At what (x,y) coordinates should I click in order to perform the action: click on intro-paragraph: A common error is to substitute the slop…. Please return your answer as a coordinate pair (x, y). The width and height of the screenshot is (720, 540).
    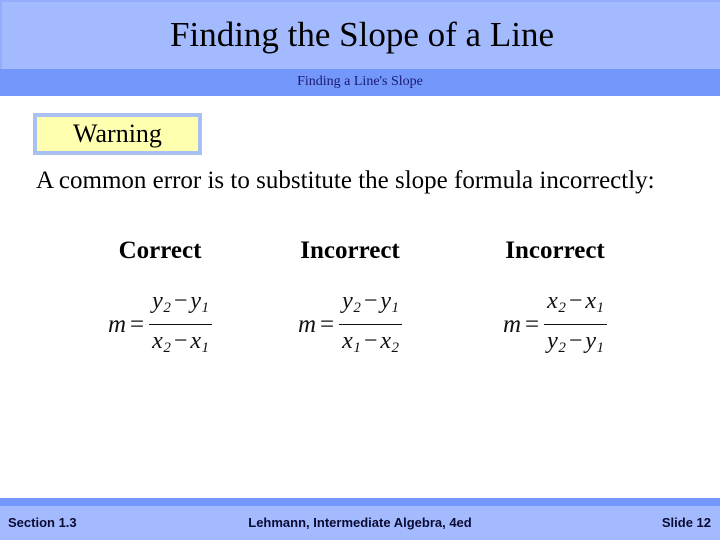
    Looking at the image, I should click on (345, 180).